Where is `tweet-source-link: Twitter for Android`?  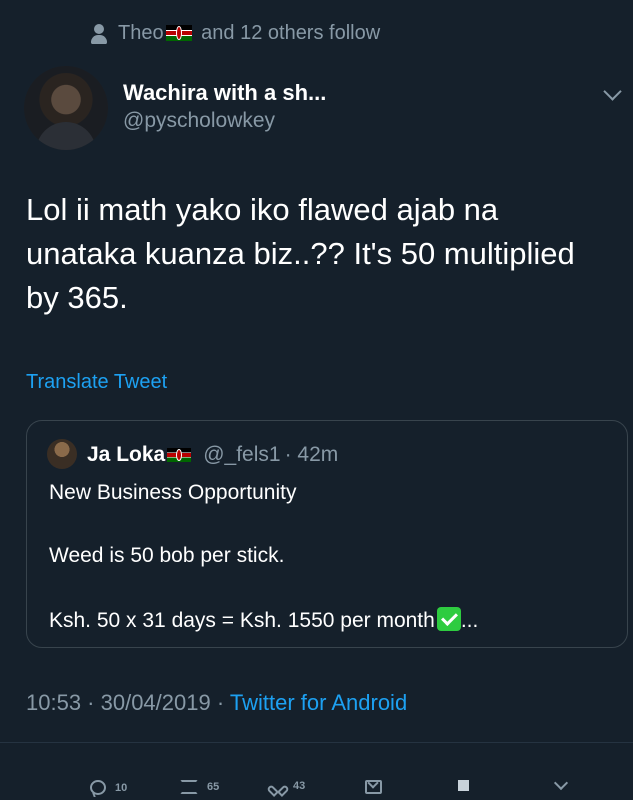 tweet-source-link: Twitter for Android is located at coordinates (318, 702).